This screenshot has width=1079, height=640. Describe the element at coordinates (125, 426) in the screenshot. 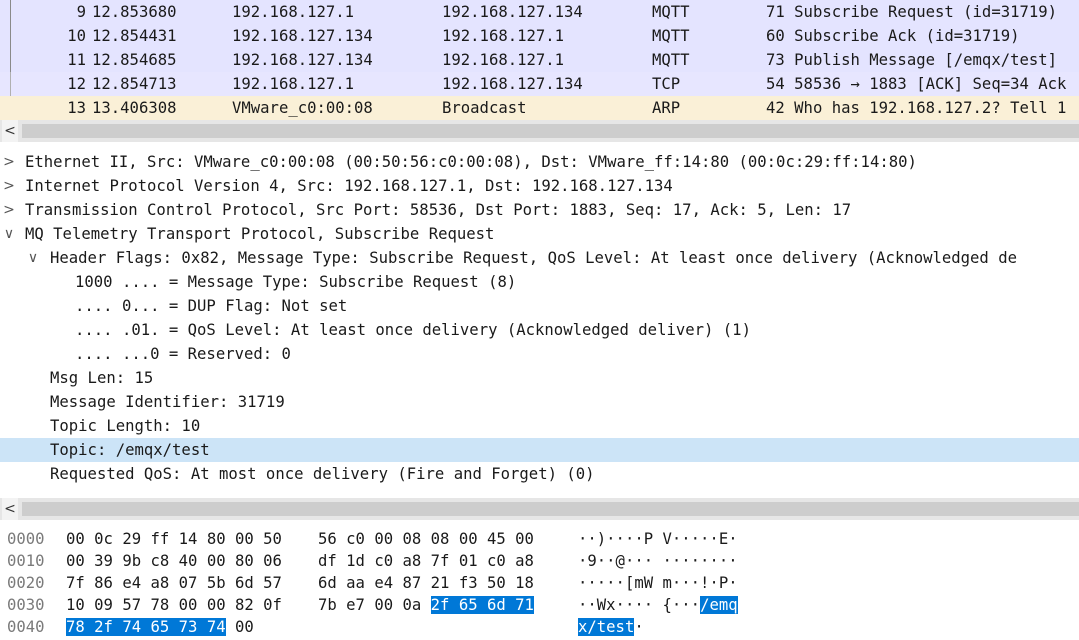

I see `tree-item-label: Topic Length: 10` at that location.